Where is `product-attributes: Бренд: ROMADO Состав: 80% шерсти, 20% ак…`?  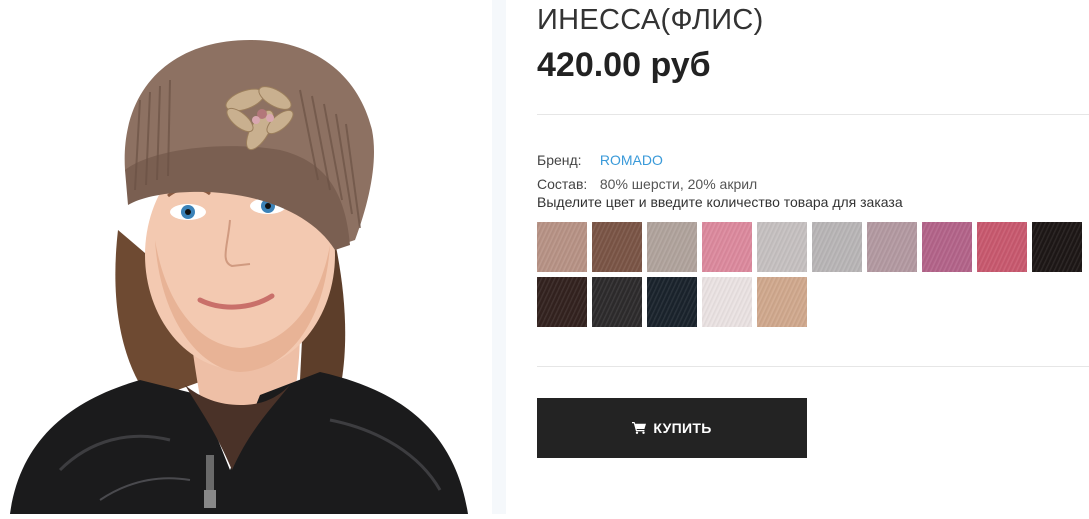
product-attributes: Бренд: ROMADO Состав: 80% шерсти, 20% ак… is located at coordinates (647, 172).